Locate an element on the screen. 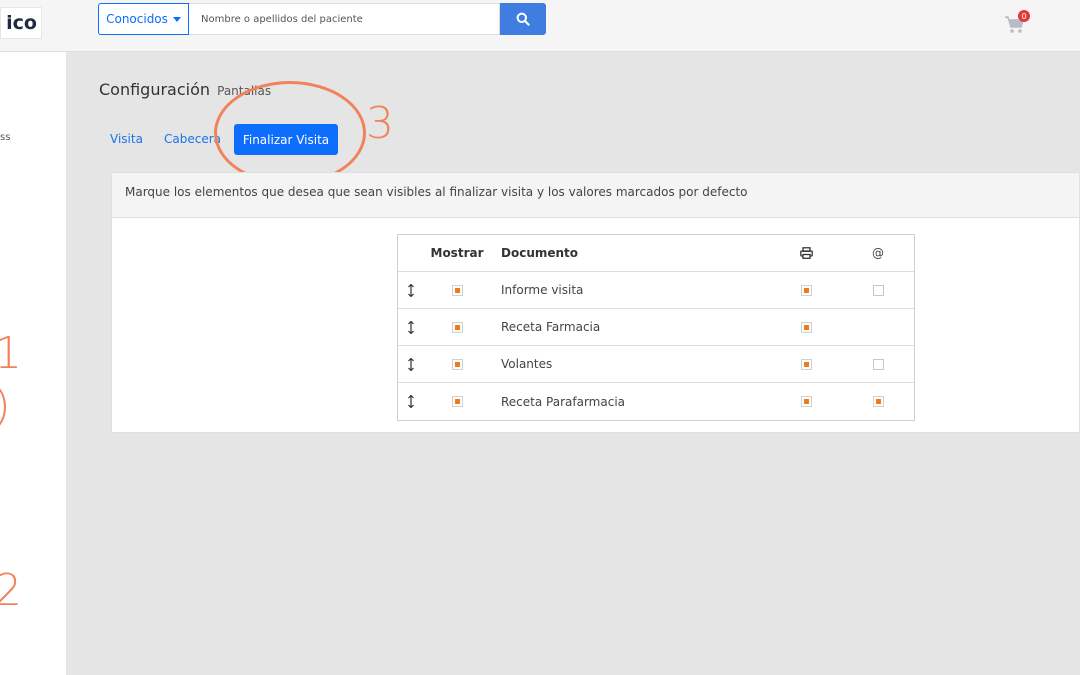 The image size is (1080, 675). chevron-down-icon is located at coordinates (176, 19).